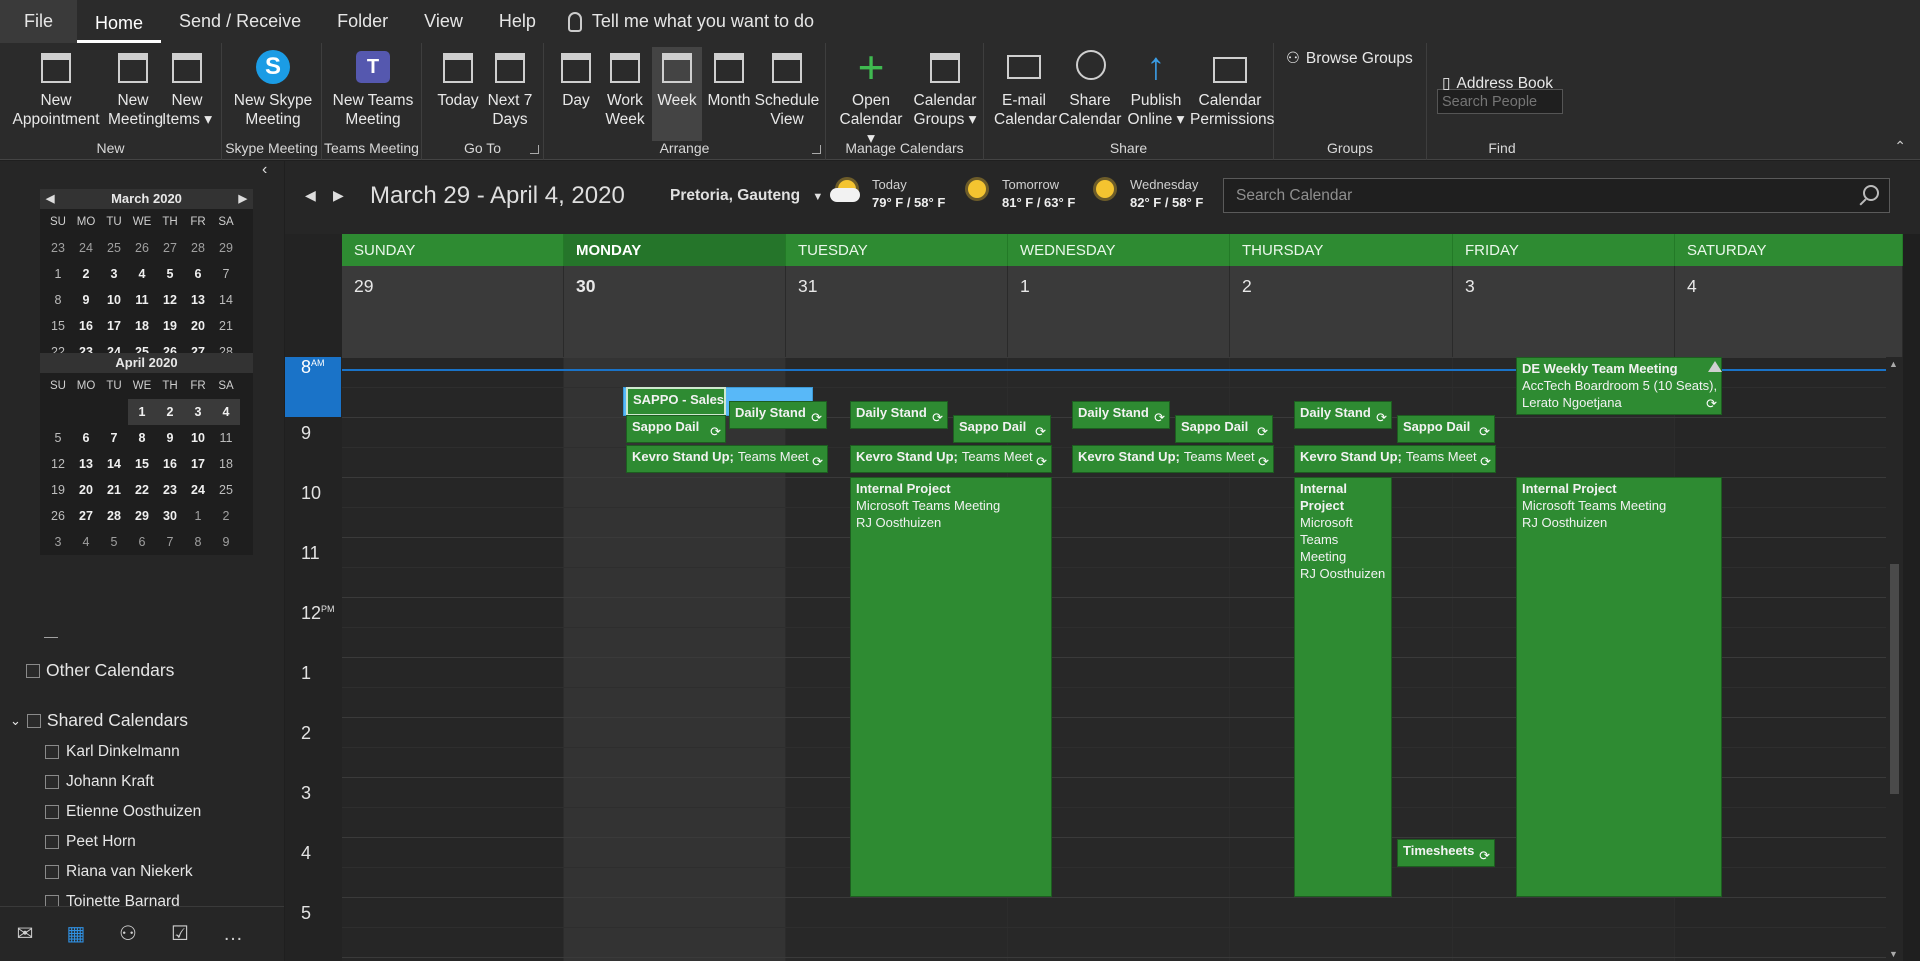 The height and width of the screenshot is (961, 1920). What do you see at coordinates (1121, 415) in the screenshot?
I see `event-daily-standup: Daily Stand ⟳` at bounding box center [1121, 415].